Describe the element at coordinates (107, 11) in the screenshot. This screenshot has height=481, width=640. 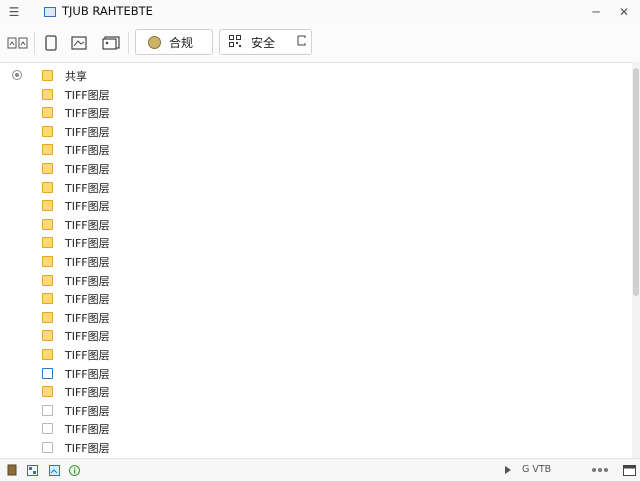
I see `window-title: TJUB RAHTEBTE` at that location.